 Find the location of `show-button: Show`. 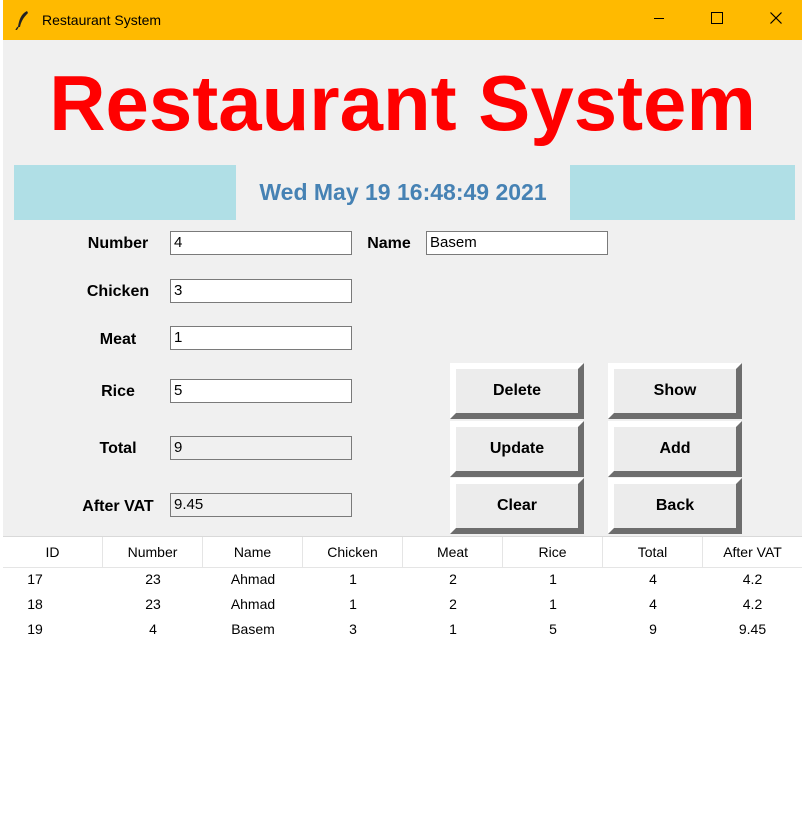

show-button: Show is located at coordinates (675, 391).